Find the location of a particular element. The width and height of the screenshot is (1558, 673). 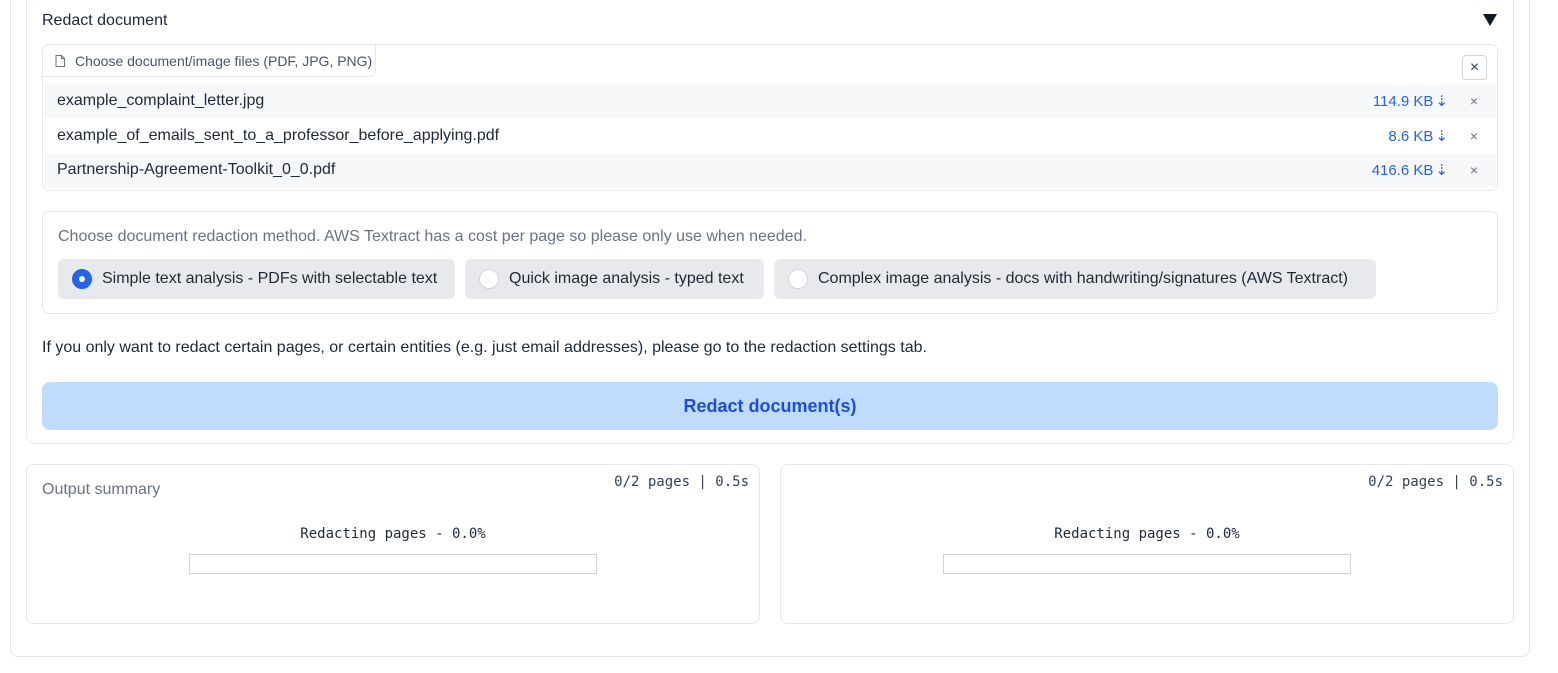

file-download-link: 114.9 KB ⇣ is located at coordinates (1410, 101).